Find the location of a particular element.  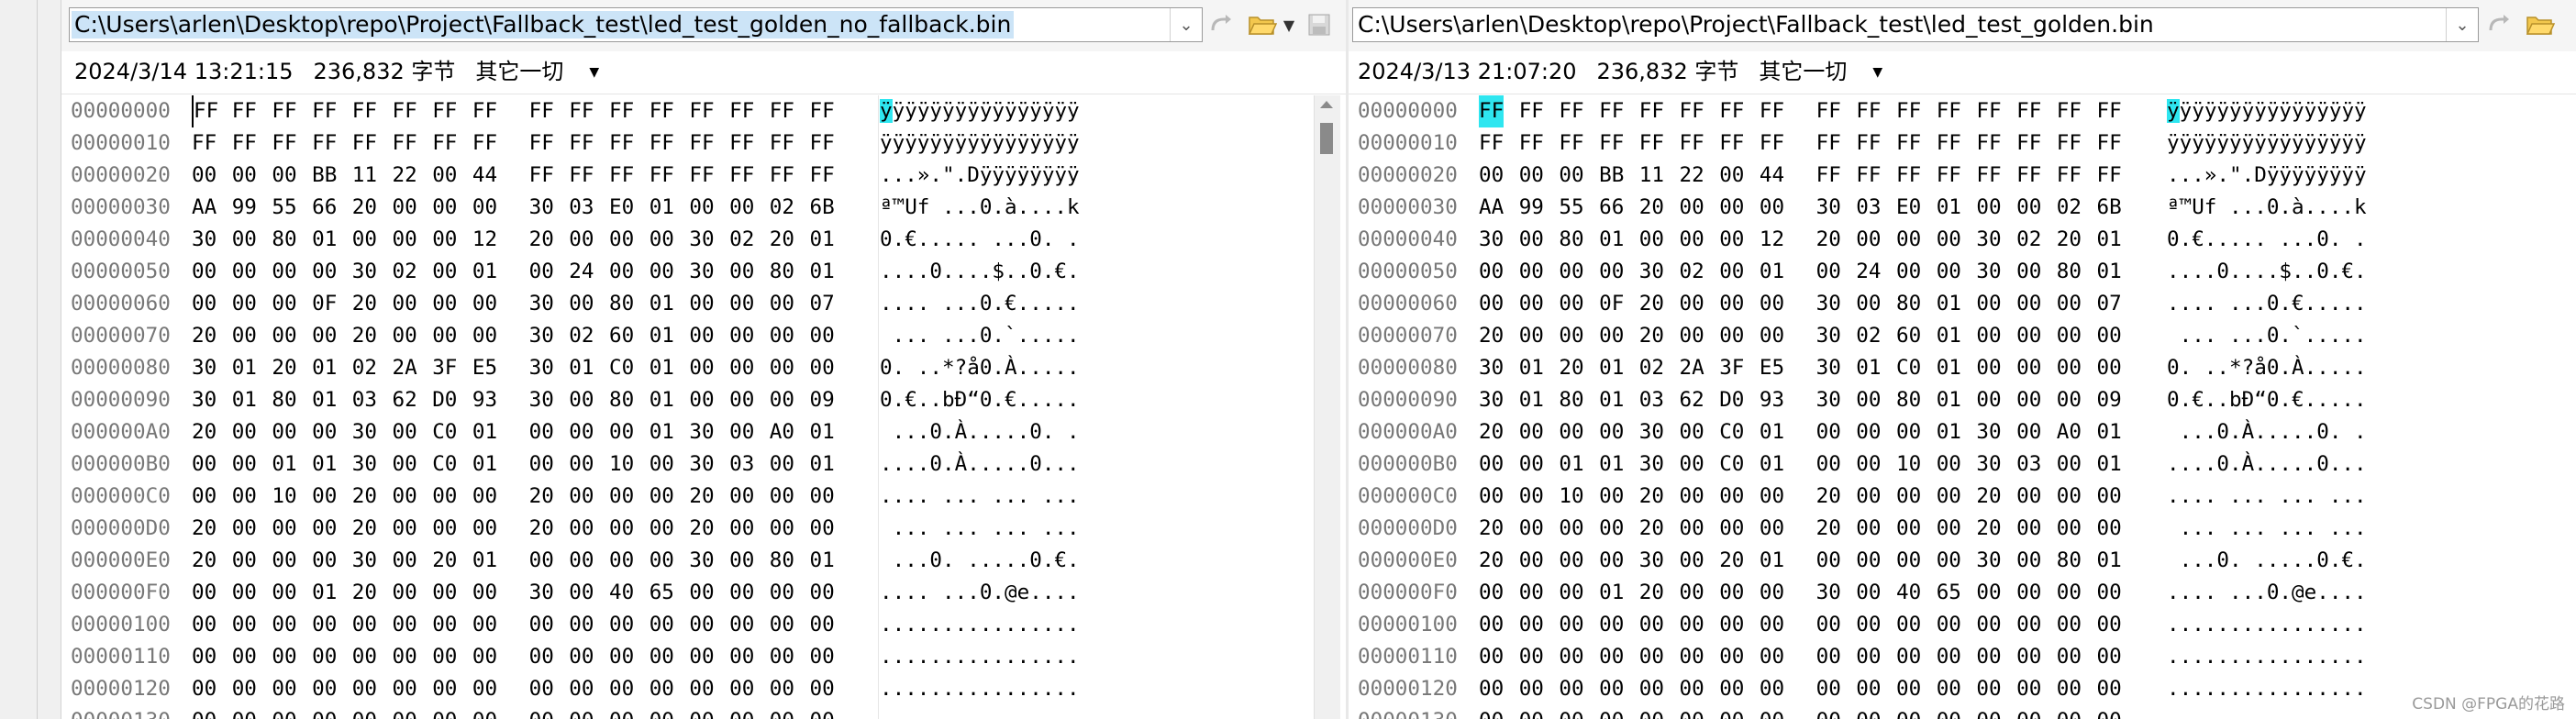

hex-byte: 22 is located at coordinates (405, 176).